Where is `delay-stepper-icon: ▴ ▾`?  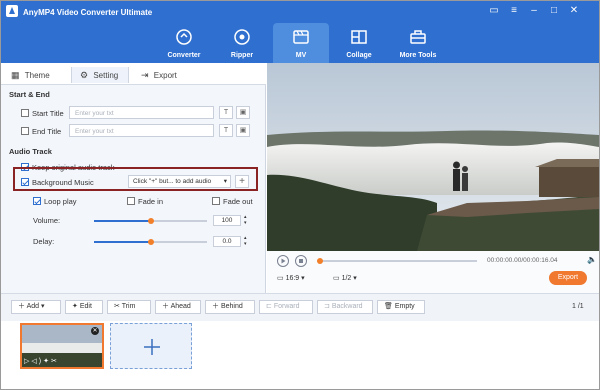
delay-stepper-icon: ▴ ▾ is located at coordinates (245, 241).